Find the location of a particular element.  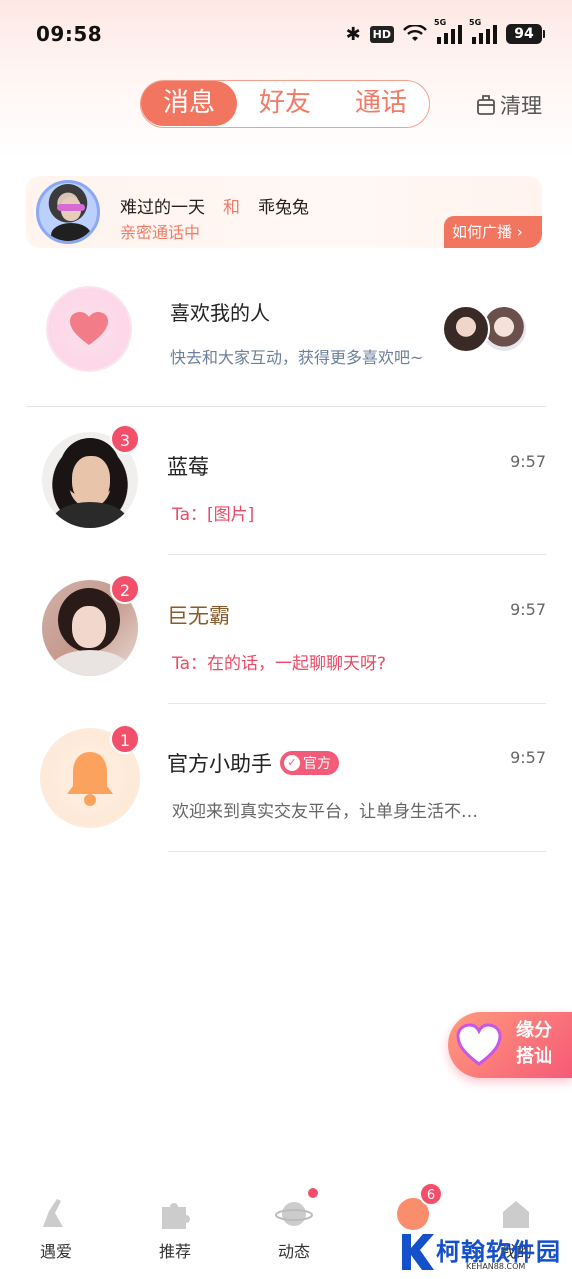

nav-item-moments: 动态 is located at coordinates (294, 1225).